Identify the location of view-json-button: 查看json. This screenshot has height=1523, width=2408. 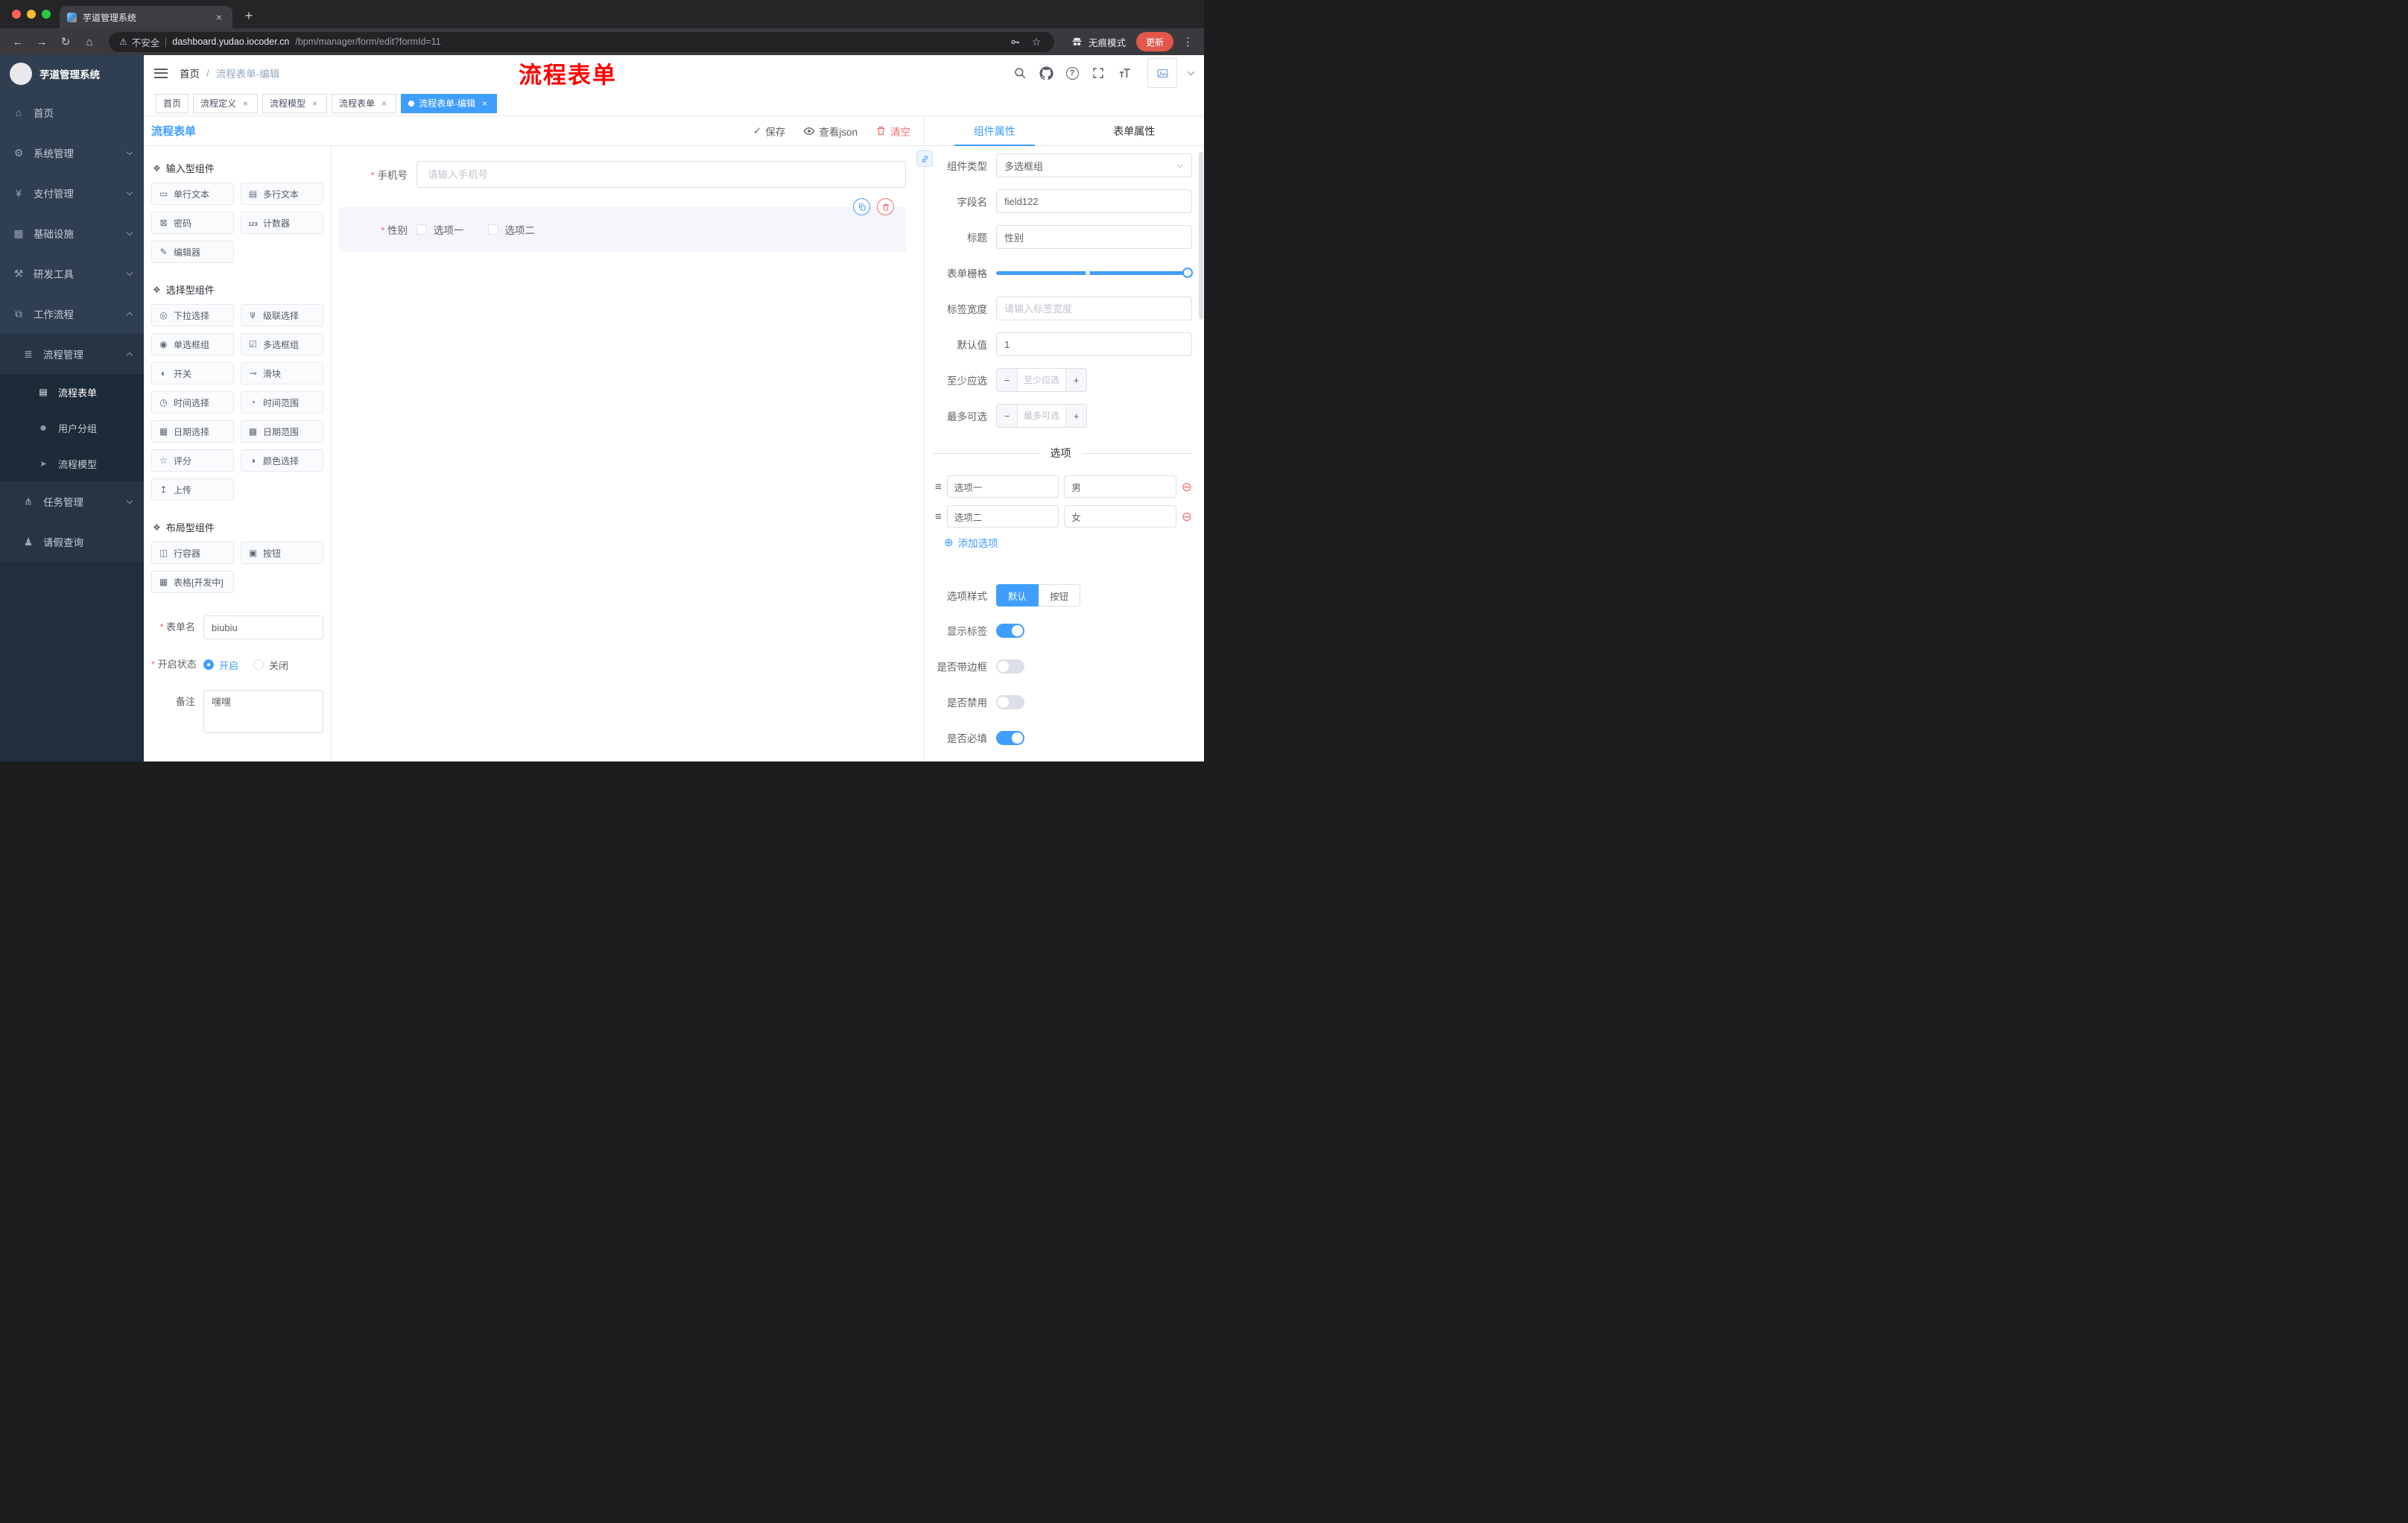
(830, 132).